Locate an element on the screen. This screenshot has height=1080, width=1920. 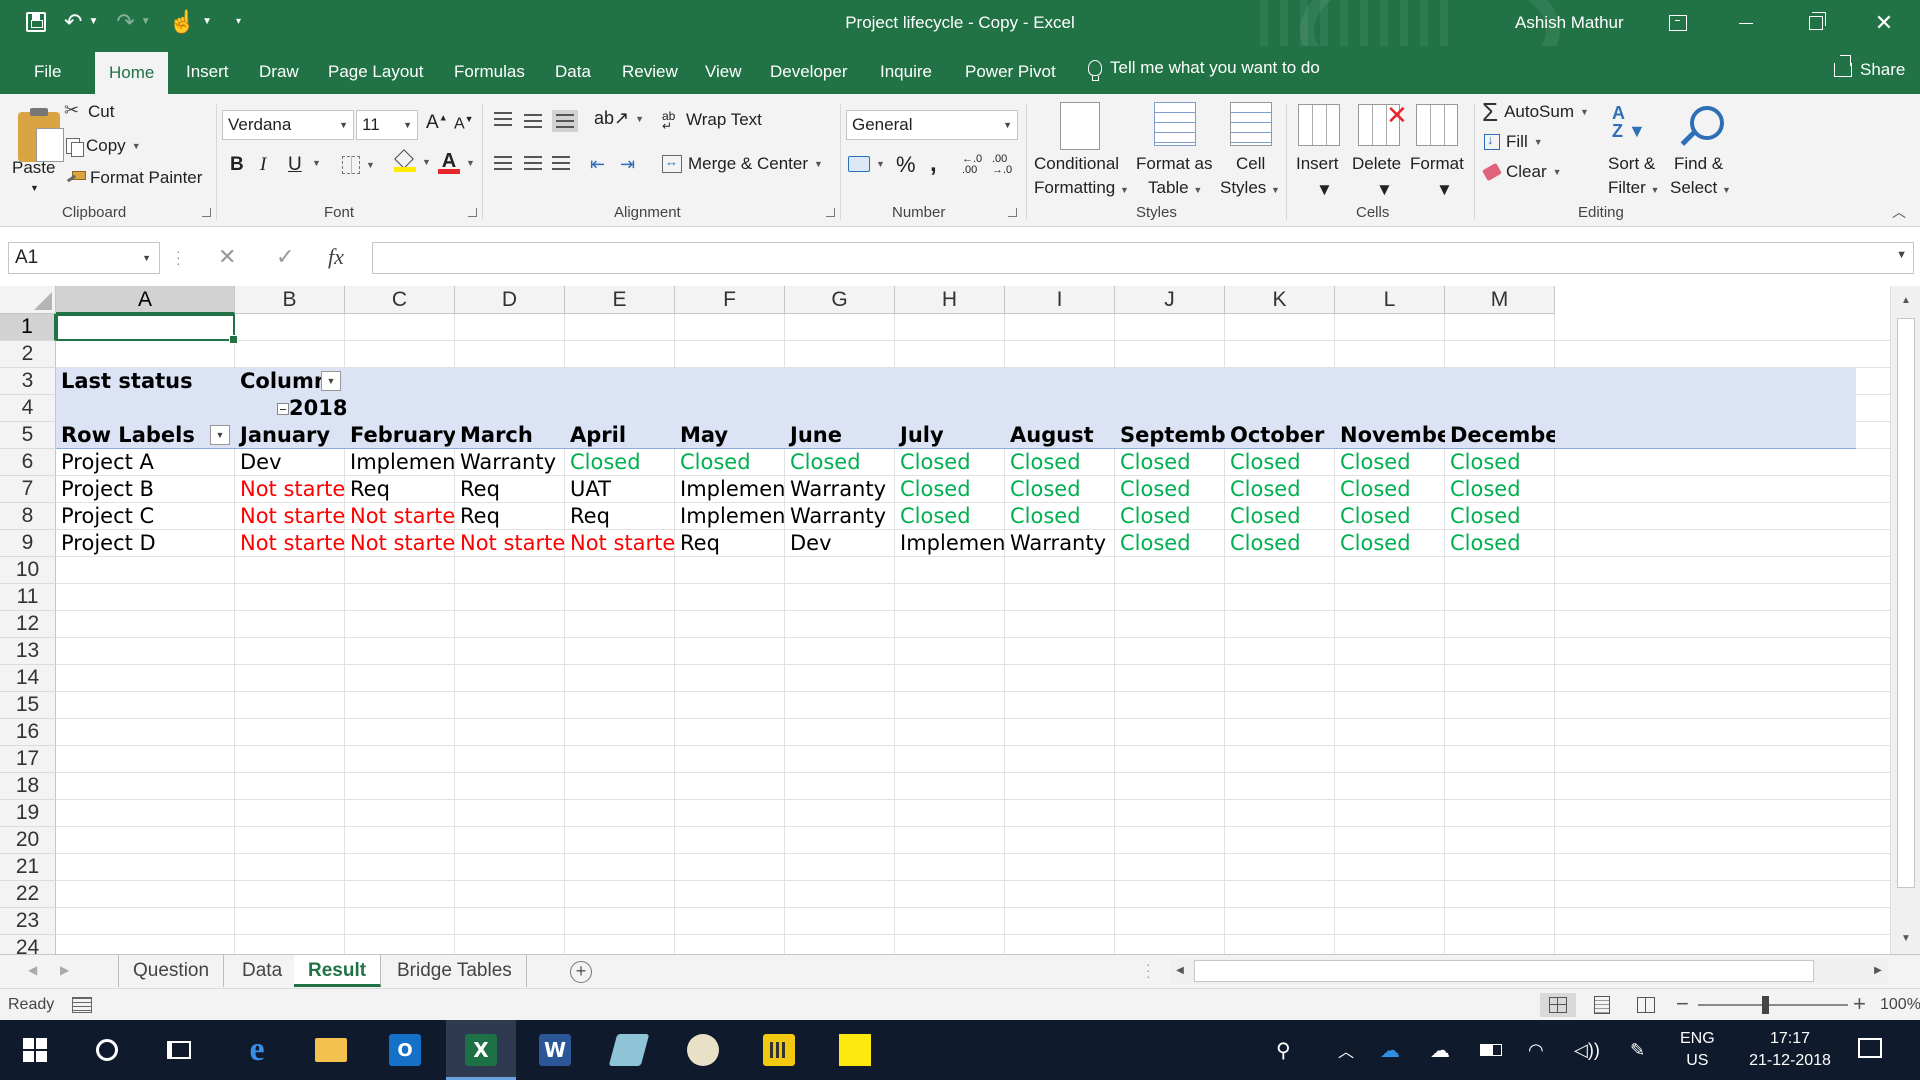
sort-filter-button: AZ ▼ Sort & Filter ▼ is located at coordinates (1637, 149).